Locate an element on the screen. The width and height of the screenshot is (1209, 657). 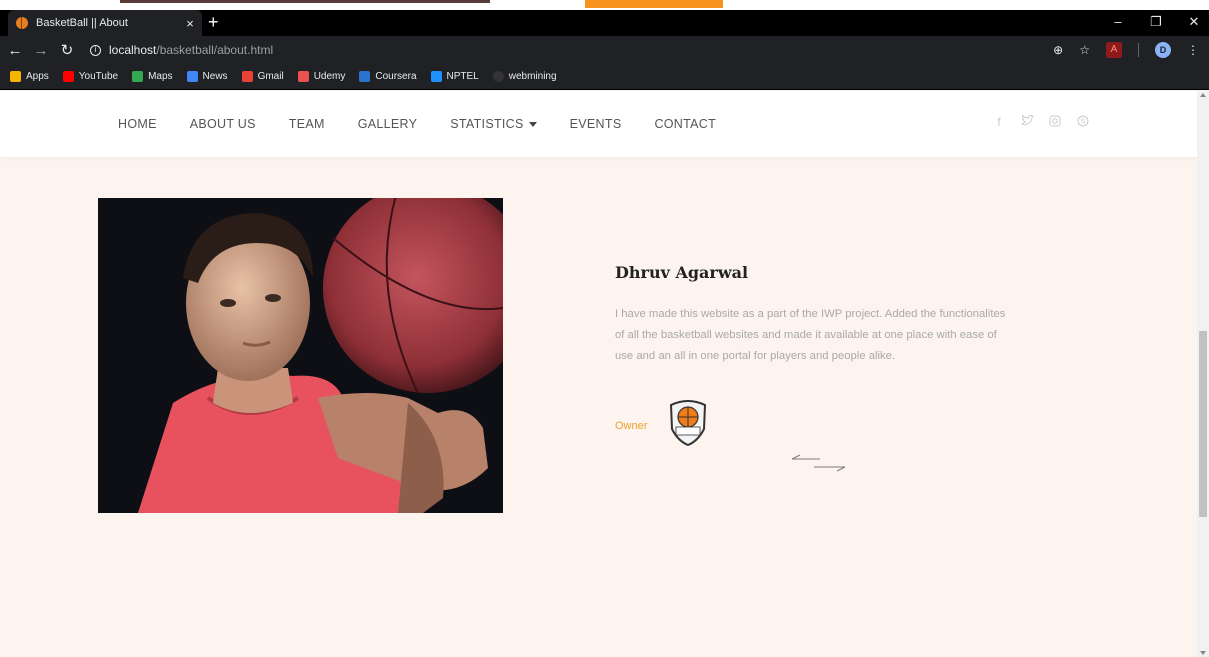
bookmark-gmail: Gmail is located at coordinates (262, 76).